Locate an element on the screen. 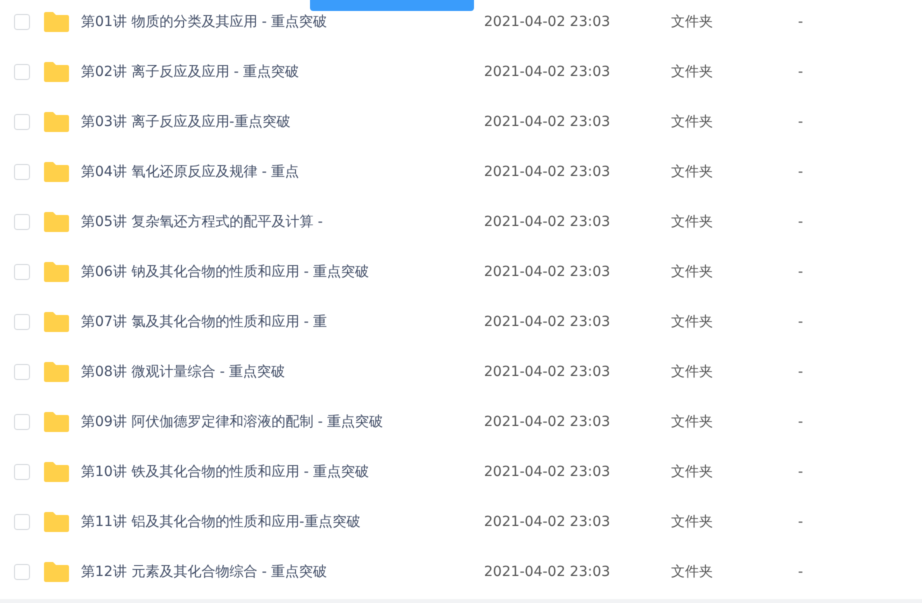 The width and height of the screenshot is (922, 603). file-name: 第07讲 氯及其化合物的性质和应用 - 重 is located at coordinates (281, 322).